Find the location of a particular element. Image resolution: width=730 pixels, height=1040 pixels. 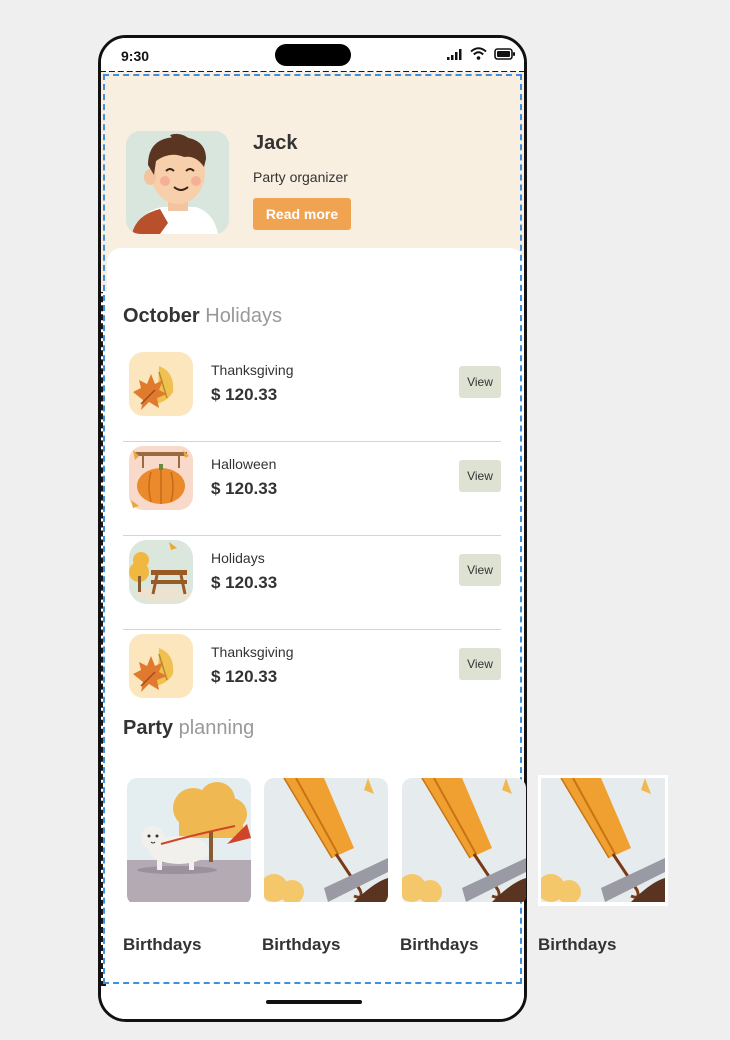

profile-name: Jack is located at coordinates (275, 143).